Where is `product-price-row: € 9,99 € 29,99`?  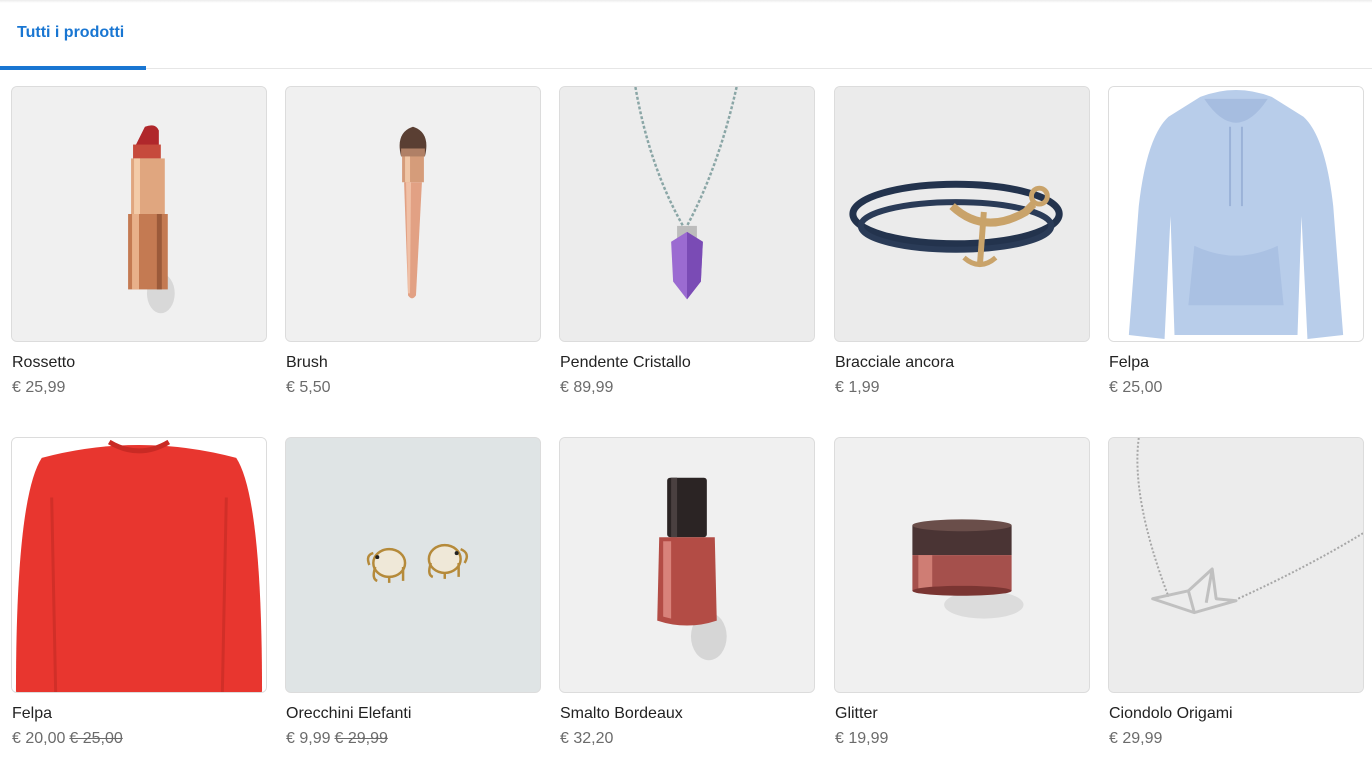
product-price-row: € 9,99 € 29,99 is located at coordinates (337, 739).